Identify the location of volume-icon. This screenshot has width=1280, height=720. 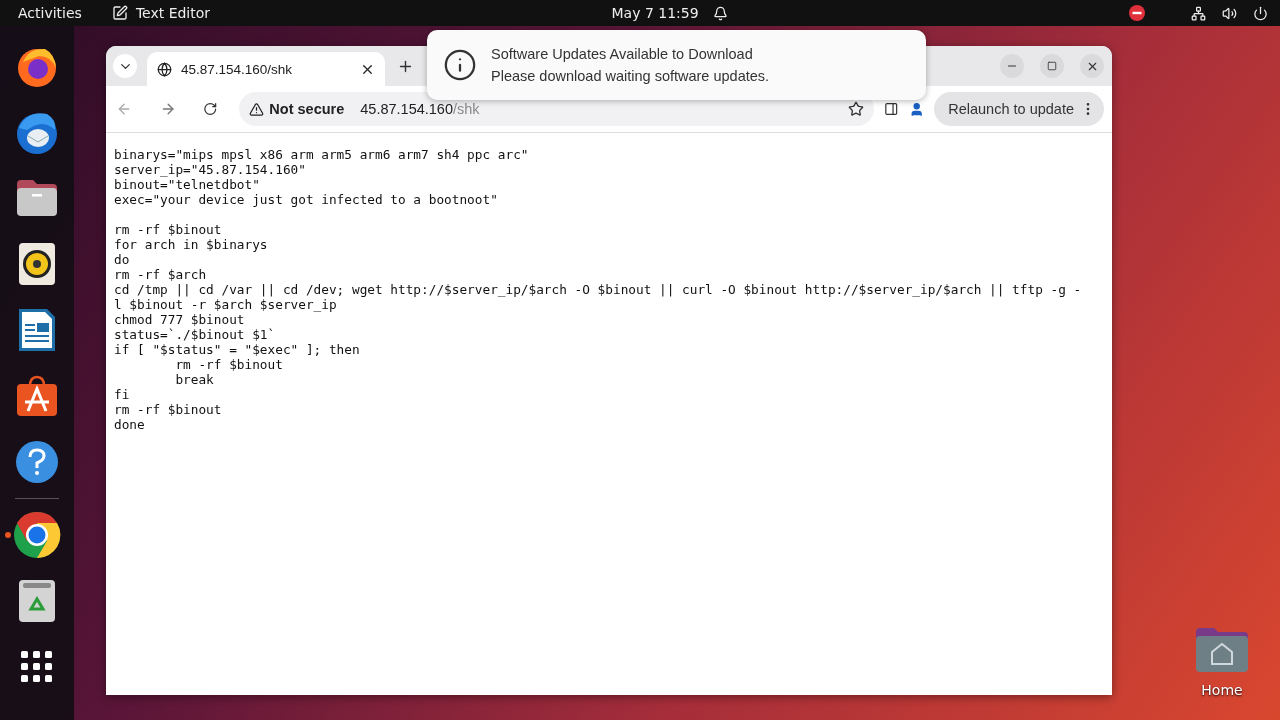
(1229, 13).